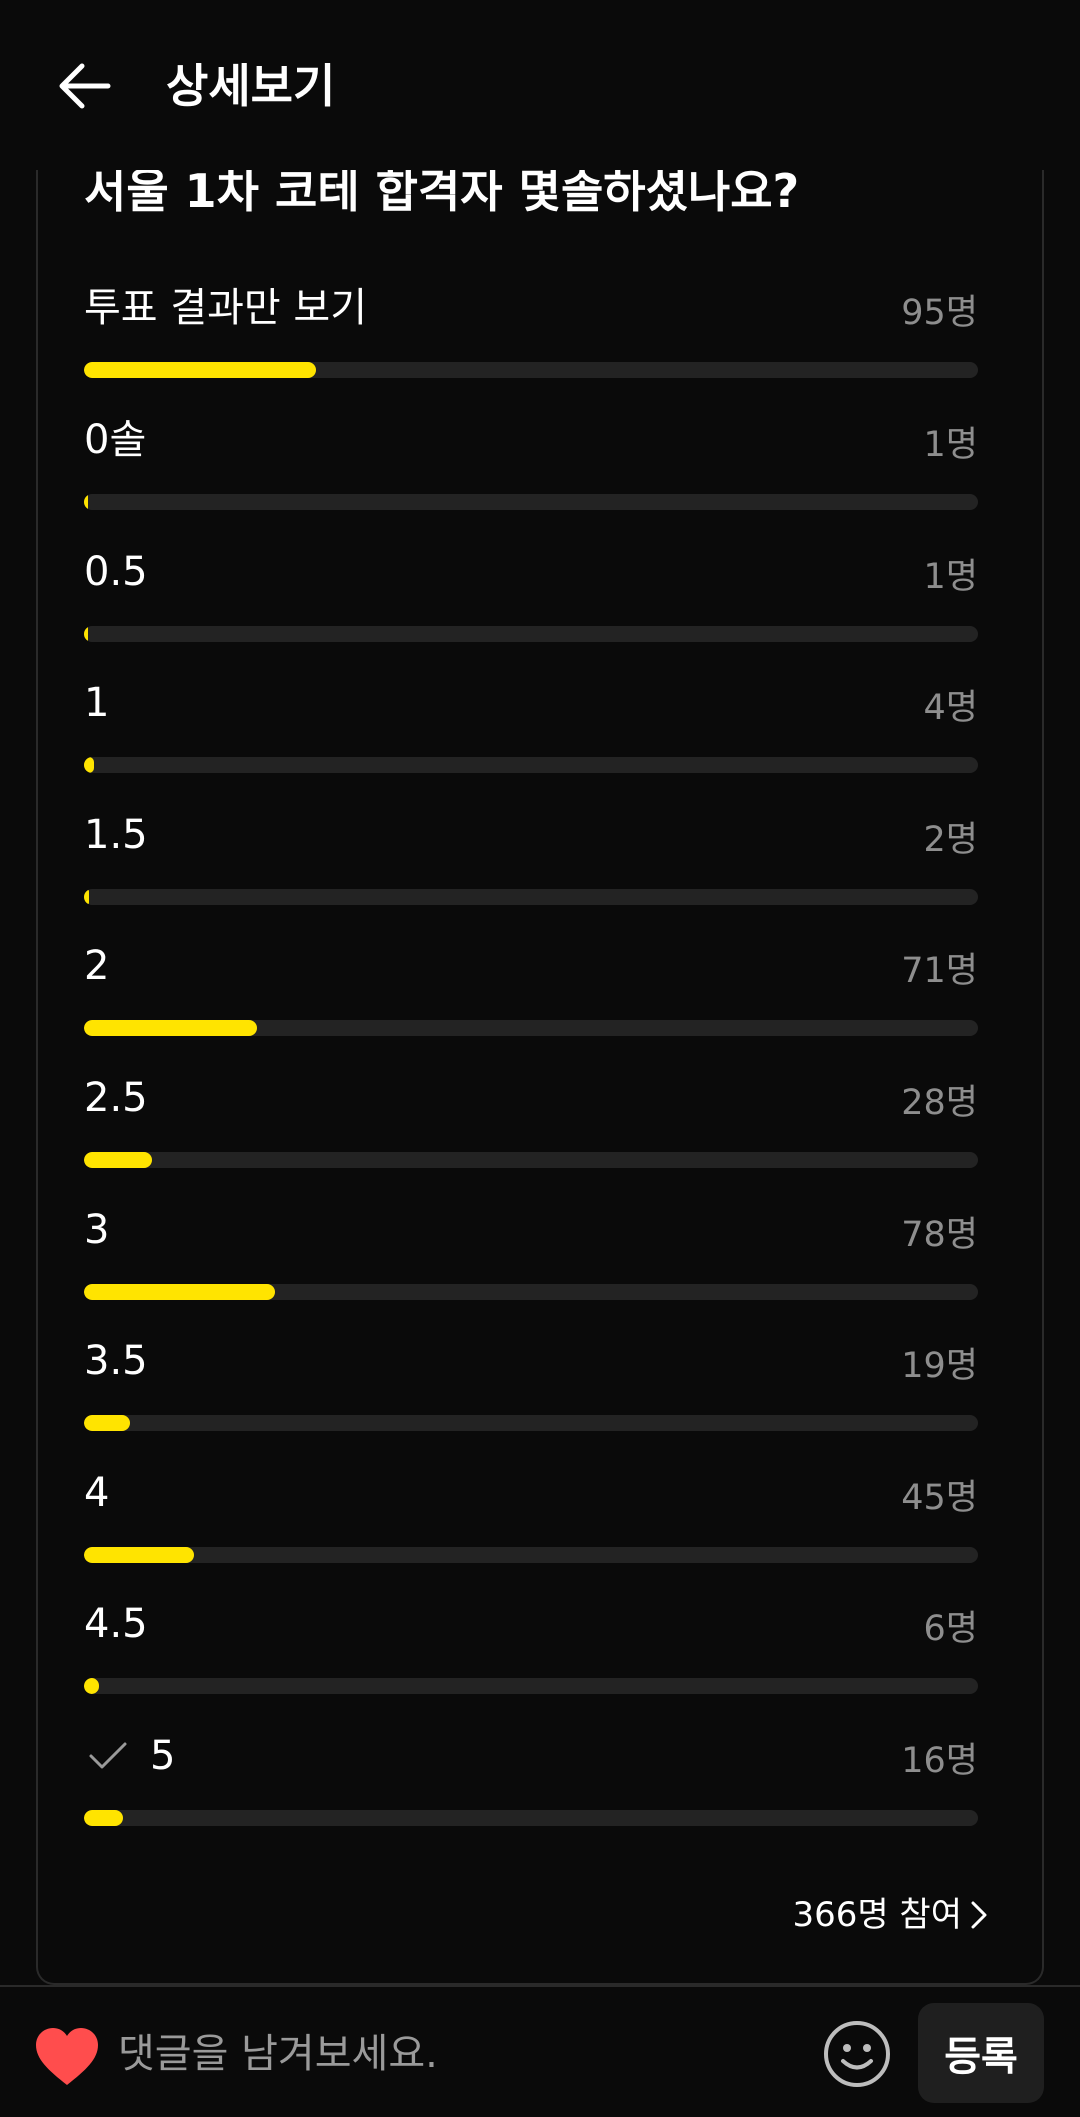  I want to click on option-count: 45명, so click(939, 1498).